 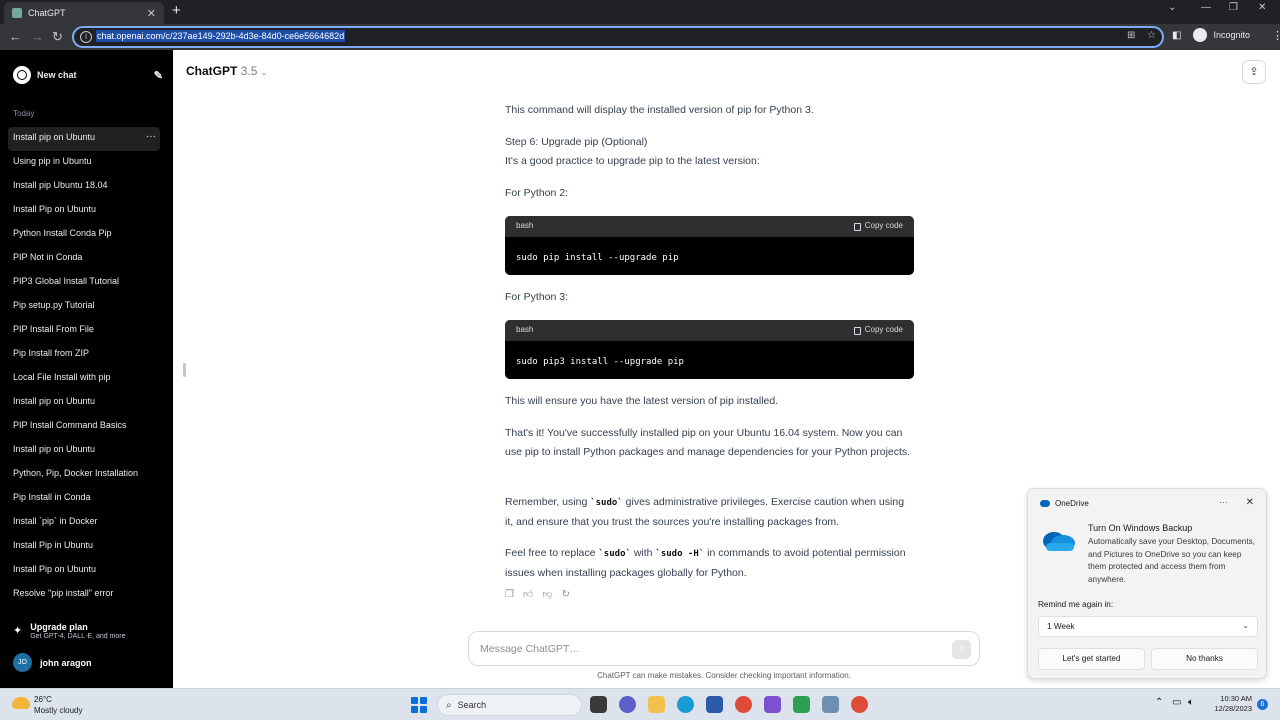 What do you see at coordinates (53, 329) in the screenshot?
I see `sidebar-chat-label: PIP Install From File` at bounding box center [53, 329].